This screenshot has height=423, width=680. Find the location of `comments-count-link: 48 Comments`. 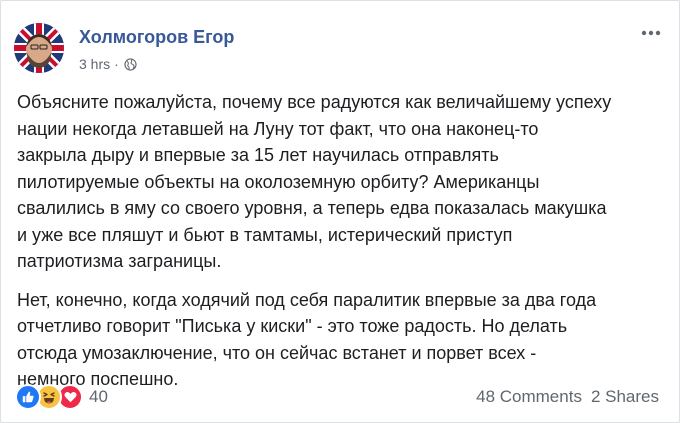

comments-count-link: 48 Comments is located at coordinates (529, 397).